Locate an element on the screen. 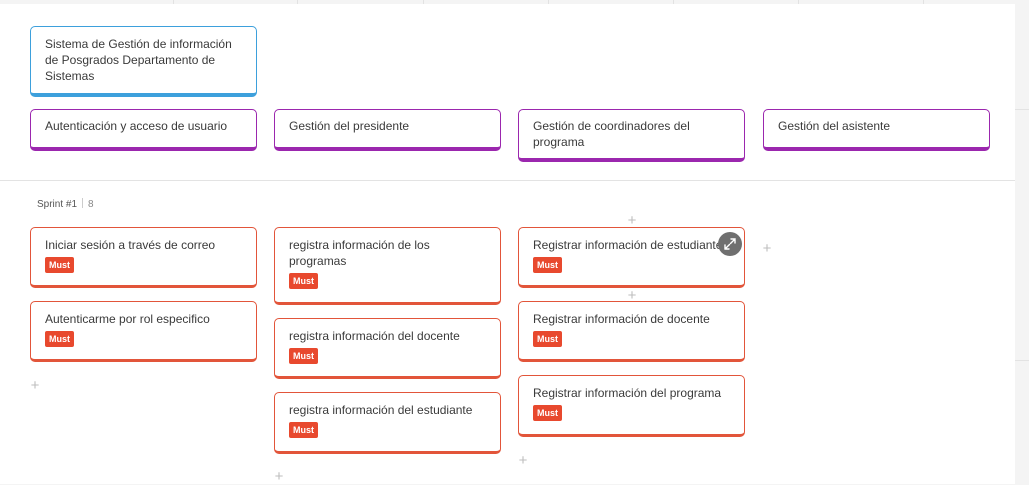 The height and width of the screenshot is (485, 1029). sprint-label: Sprint #1 8 is located at coordinates (65, 204).